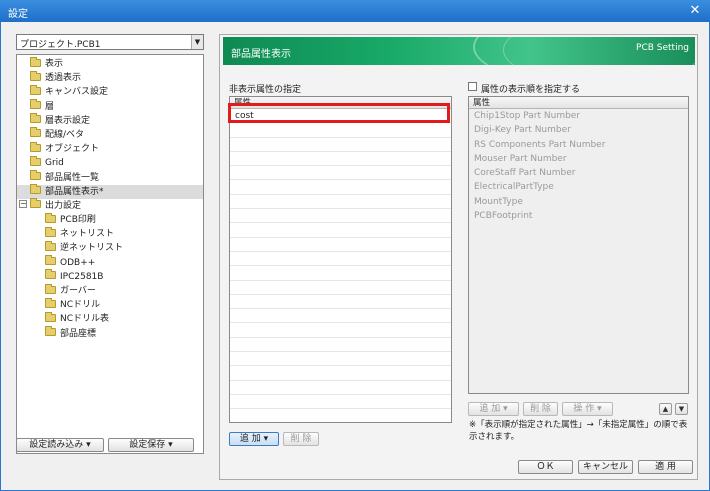  What do you see at coordinates (110, 290) in the screenshot?
I see `tree-item: ガーバー` at bounding box center [110, 290].